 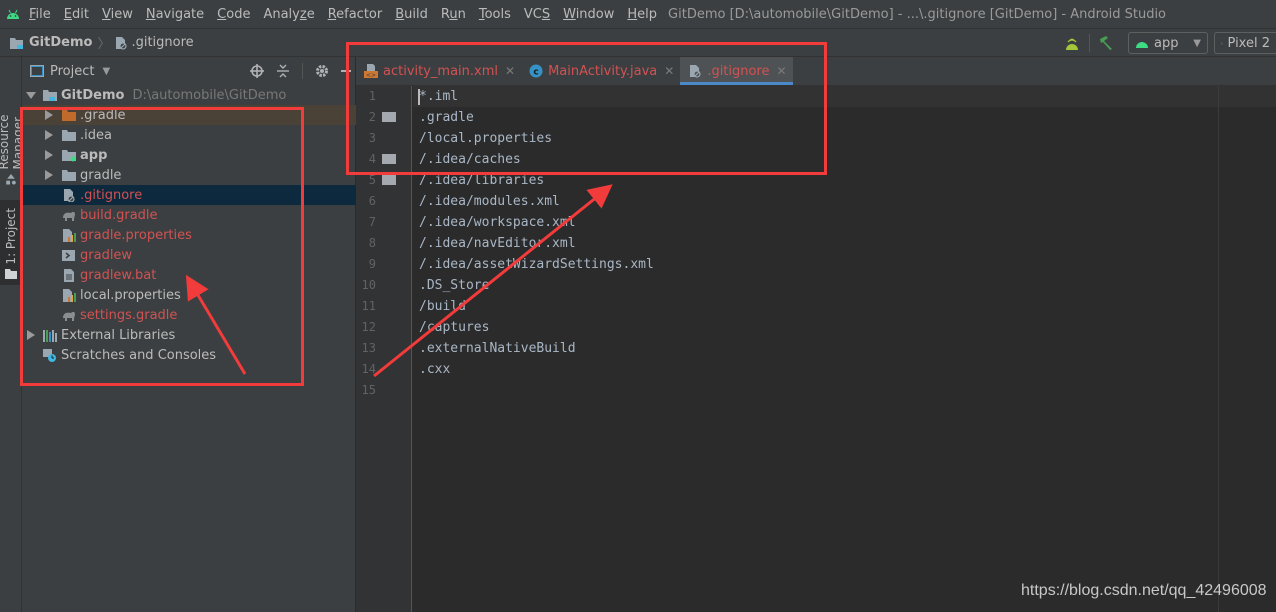 I want to click on tree-item-label: gradle, so click(x=101, y=175).